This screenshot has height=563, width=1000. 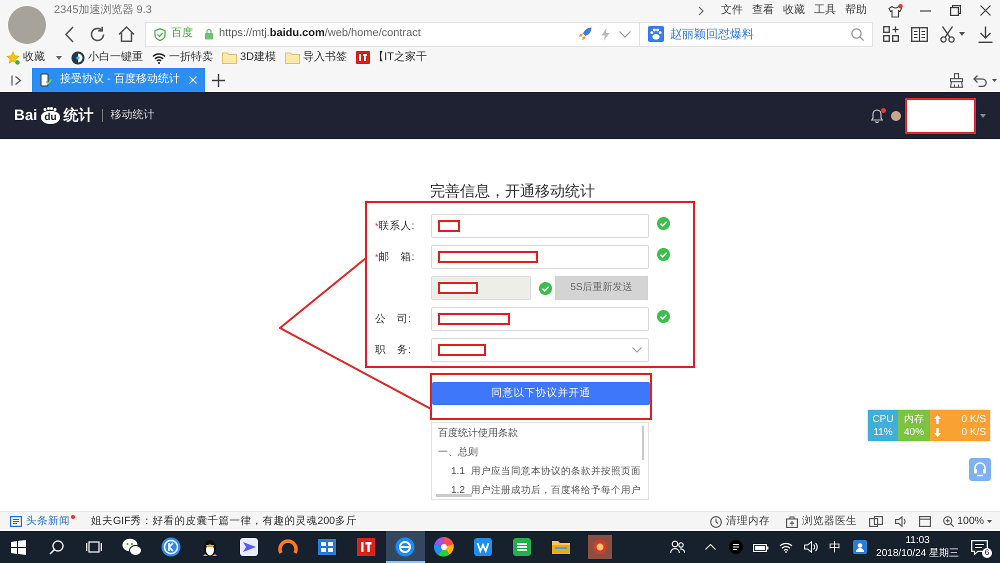 What do you see at coordinates (56, 547) in the screenshot?
I see `search-icon` at bounding box center [56, 547].